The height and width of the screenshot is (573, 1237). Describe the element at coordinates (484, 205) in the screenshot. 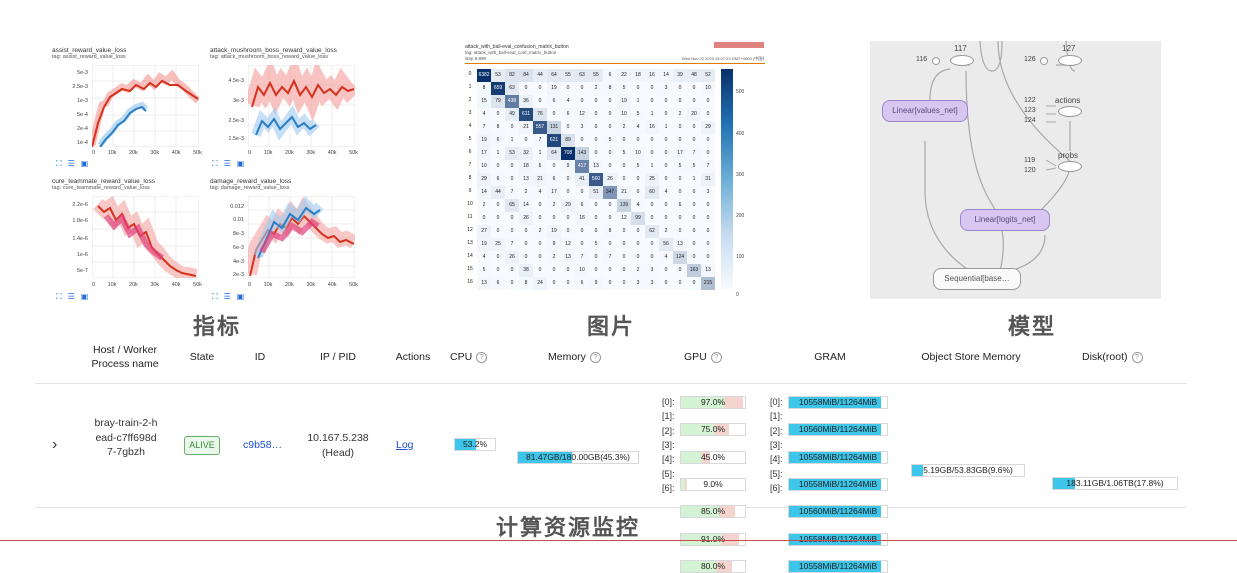

I see `cm-cell: 2` at that location.